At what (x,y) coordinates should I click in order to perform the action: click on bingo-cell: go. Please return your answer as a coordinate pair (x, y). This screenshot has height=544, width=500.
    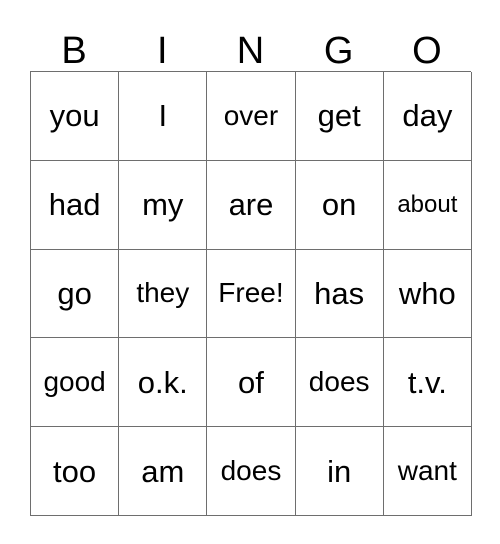
    Looking at the image, I should click on (75, 294).